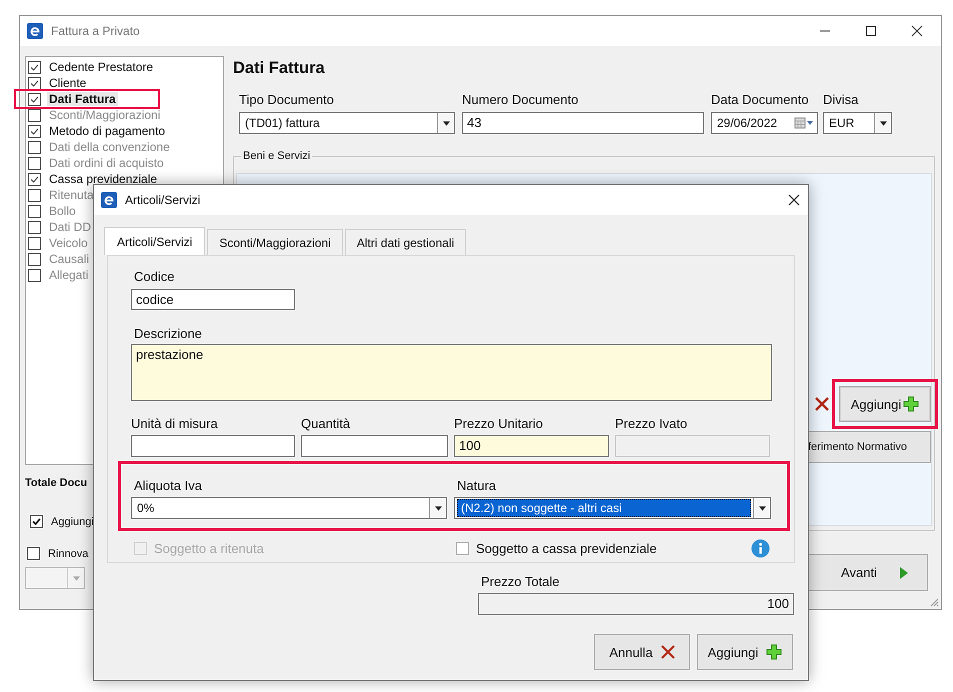 This screenshot has height=692, width=953. I want to click on input-field: codice, so click(213, 299).